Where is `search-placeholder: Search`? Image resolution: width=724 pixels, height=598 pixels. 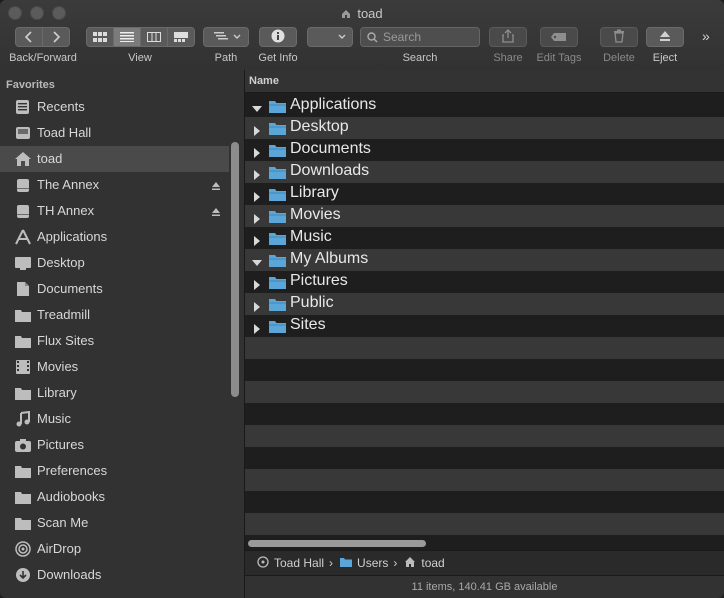
search-placeholder: Search is located at coordinates (402, 37).